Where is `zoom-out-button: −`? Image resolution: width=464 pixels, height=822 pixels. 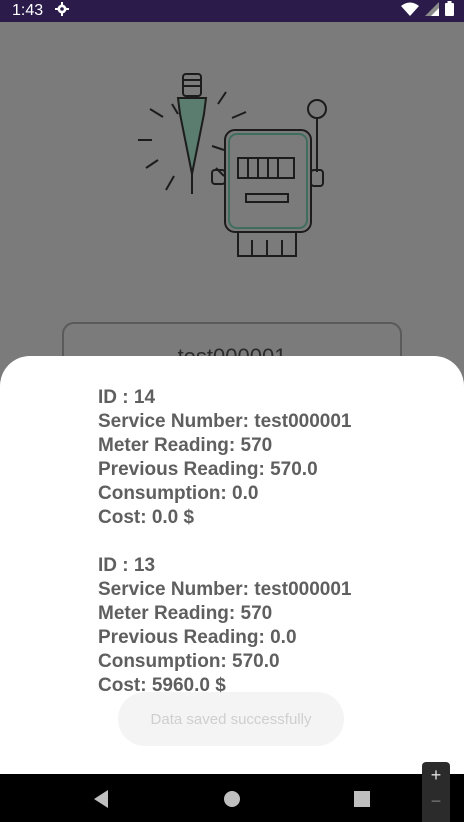 zoom-out-button: − is located at coordinates (436, 801).